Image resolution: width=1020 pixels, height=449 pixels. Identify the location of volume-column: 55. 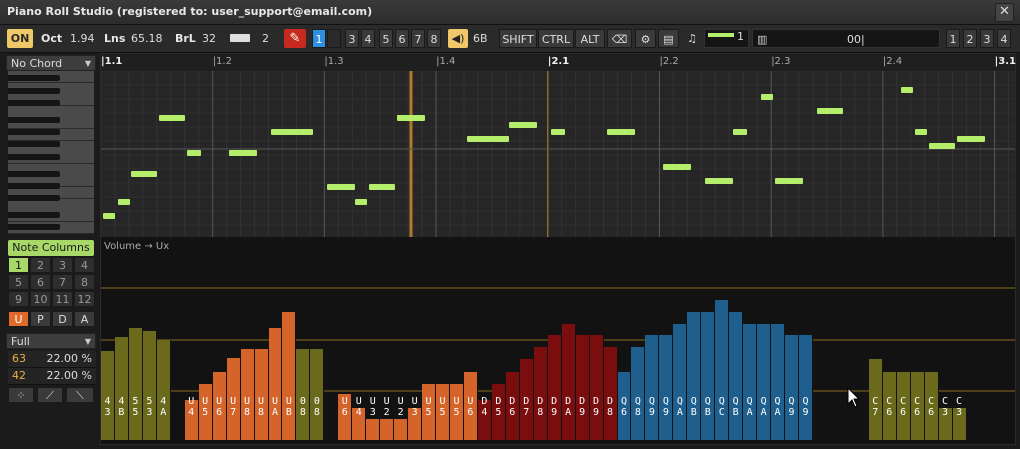
(135, 384).